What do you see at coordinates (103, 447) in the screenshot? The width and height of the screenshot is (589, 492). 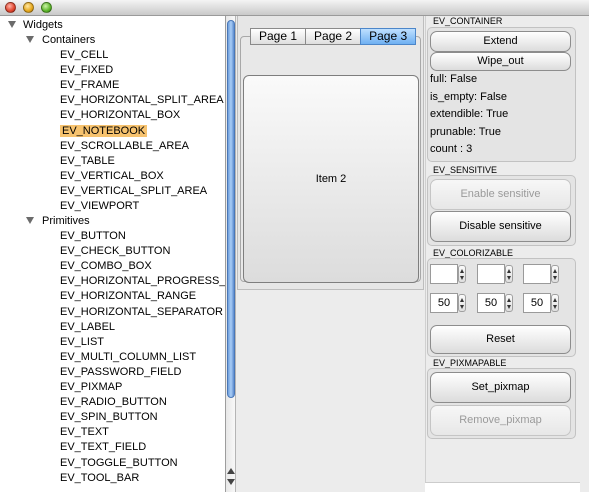 I see `tree-item-ev-text-field: EV_TEXT_FIELD` at bounding box center [103, 447].